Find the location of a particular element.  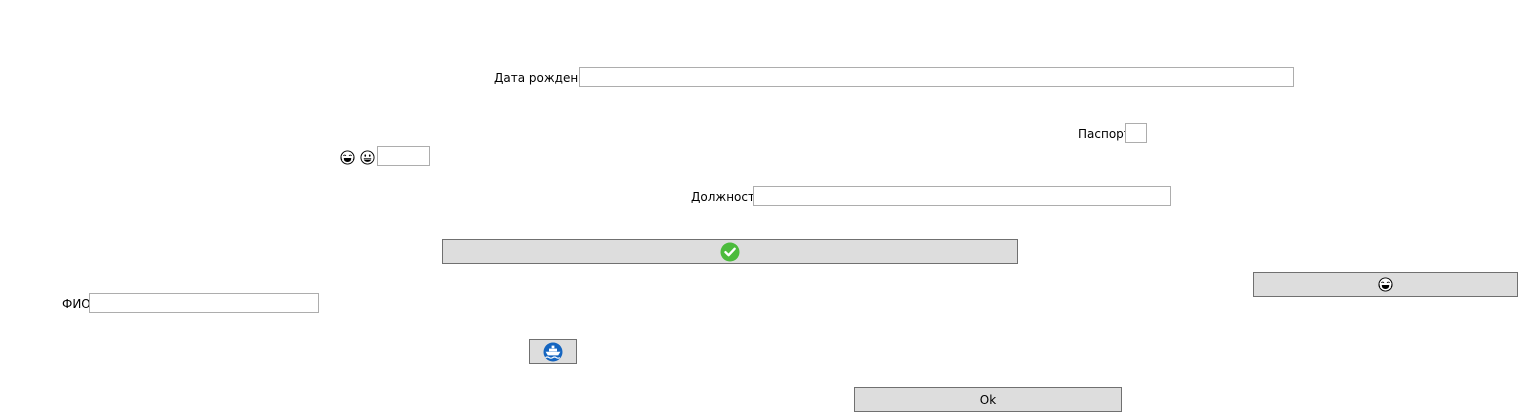

passport-label: Паспорт is located at coordinates (1104, 134).